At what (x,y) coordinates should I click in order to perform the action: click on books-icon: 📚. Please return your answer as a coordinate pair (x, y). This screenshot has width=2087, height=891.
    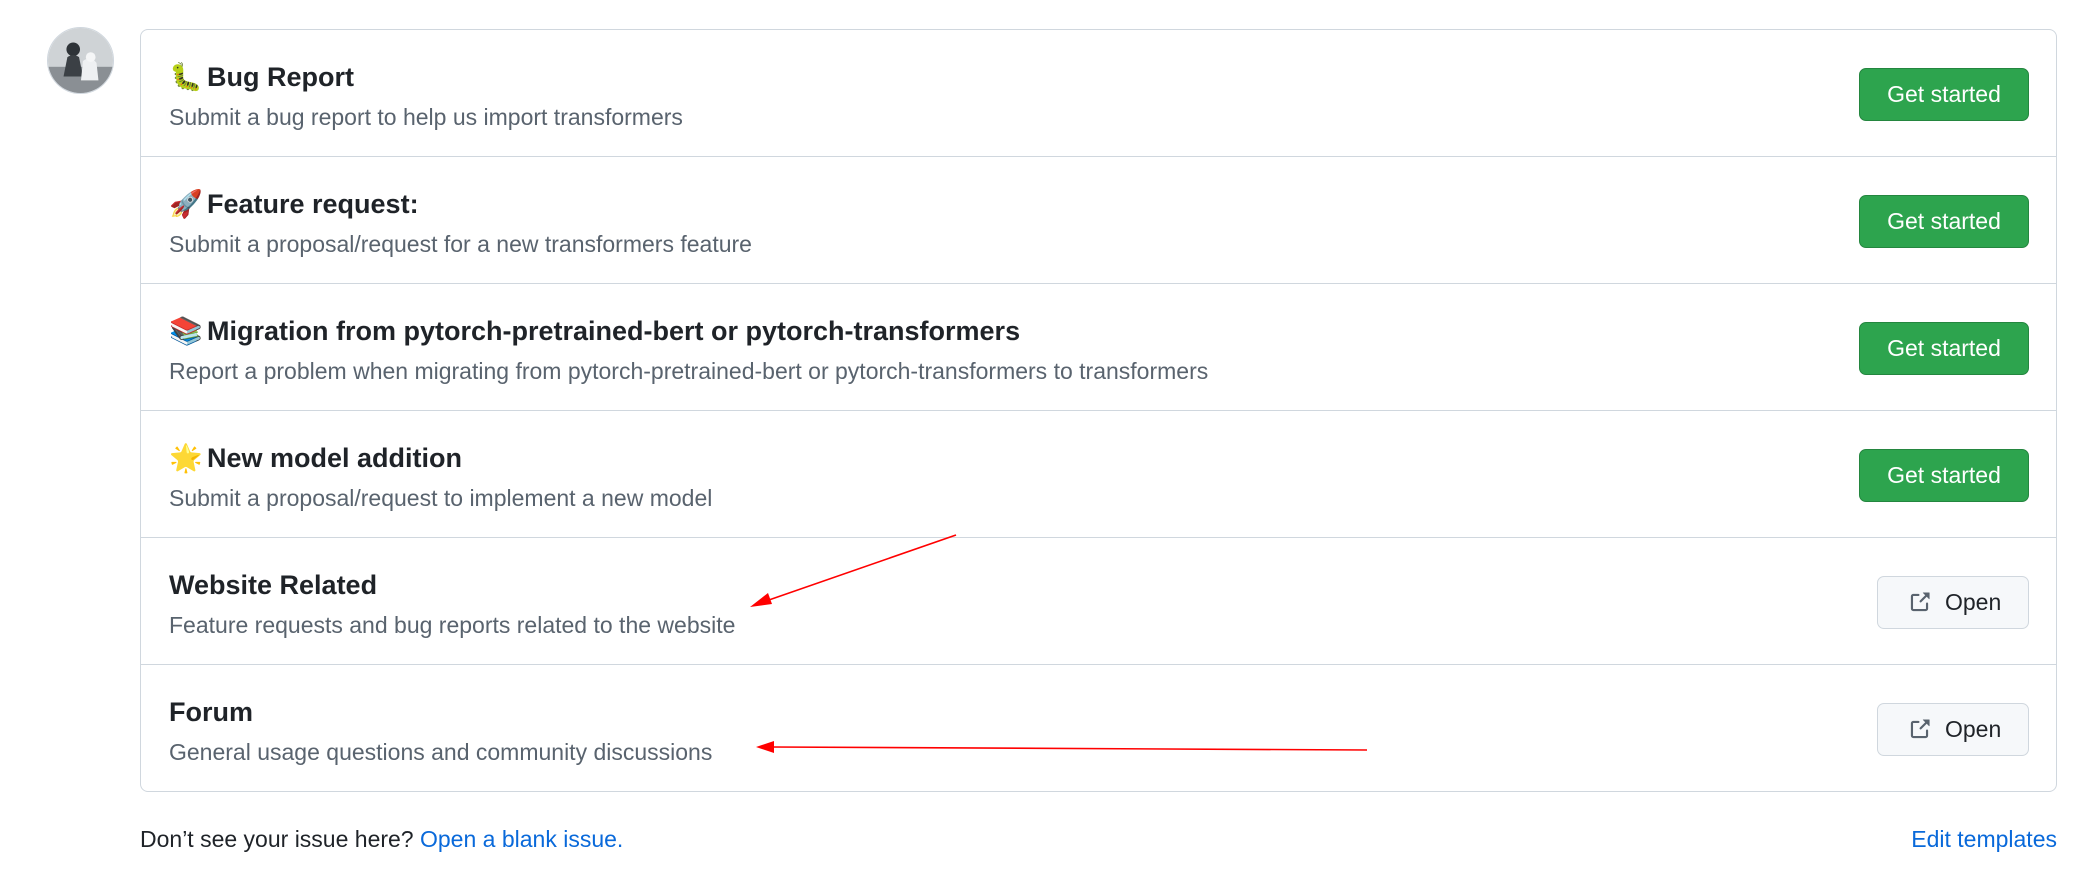
    Looking at the image, I should click on (186, 331).